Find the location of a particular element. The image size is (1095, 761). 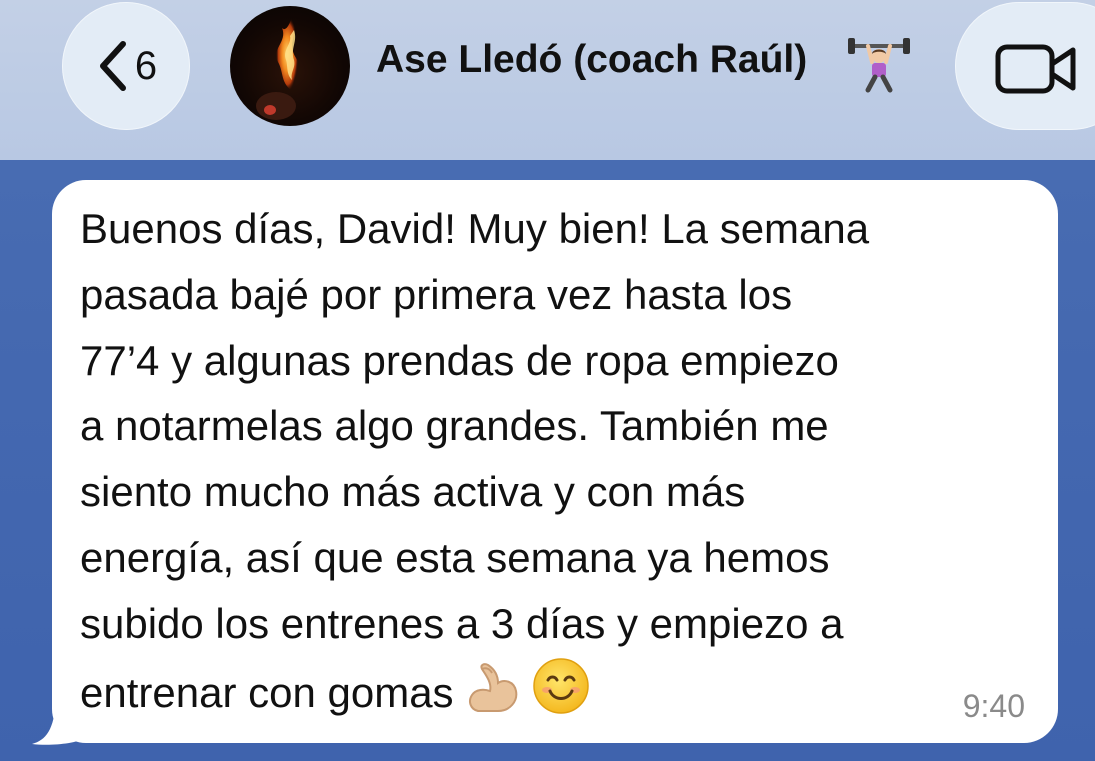

message-line: pasada bajé por primera vez hasta los is located at coordinates (436, 294).